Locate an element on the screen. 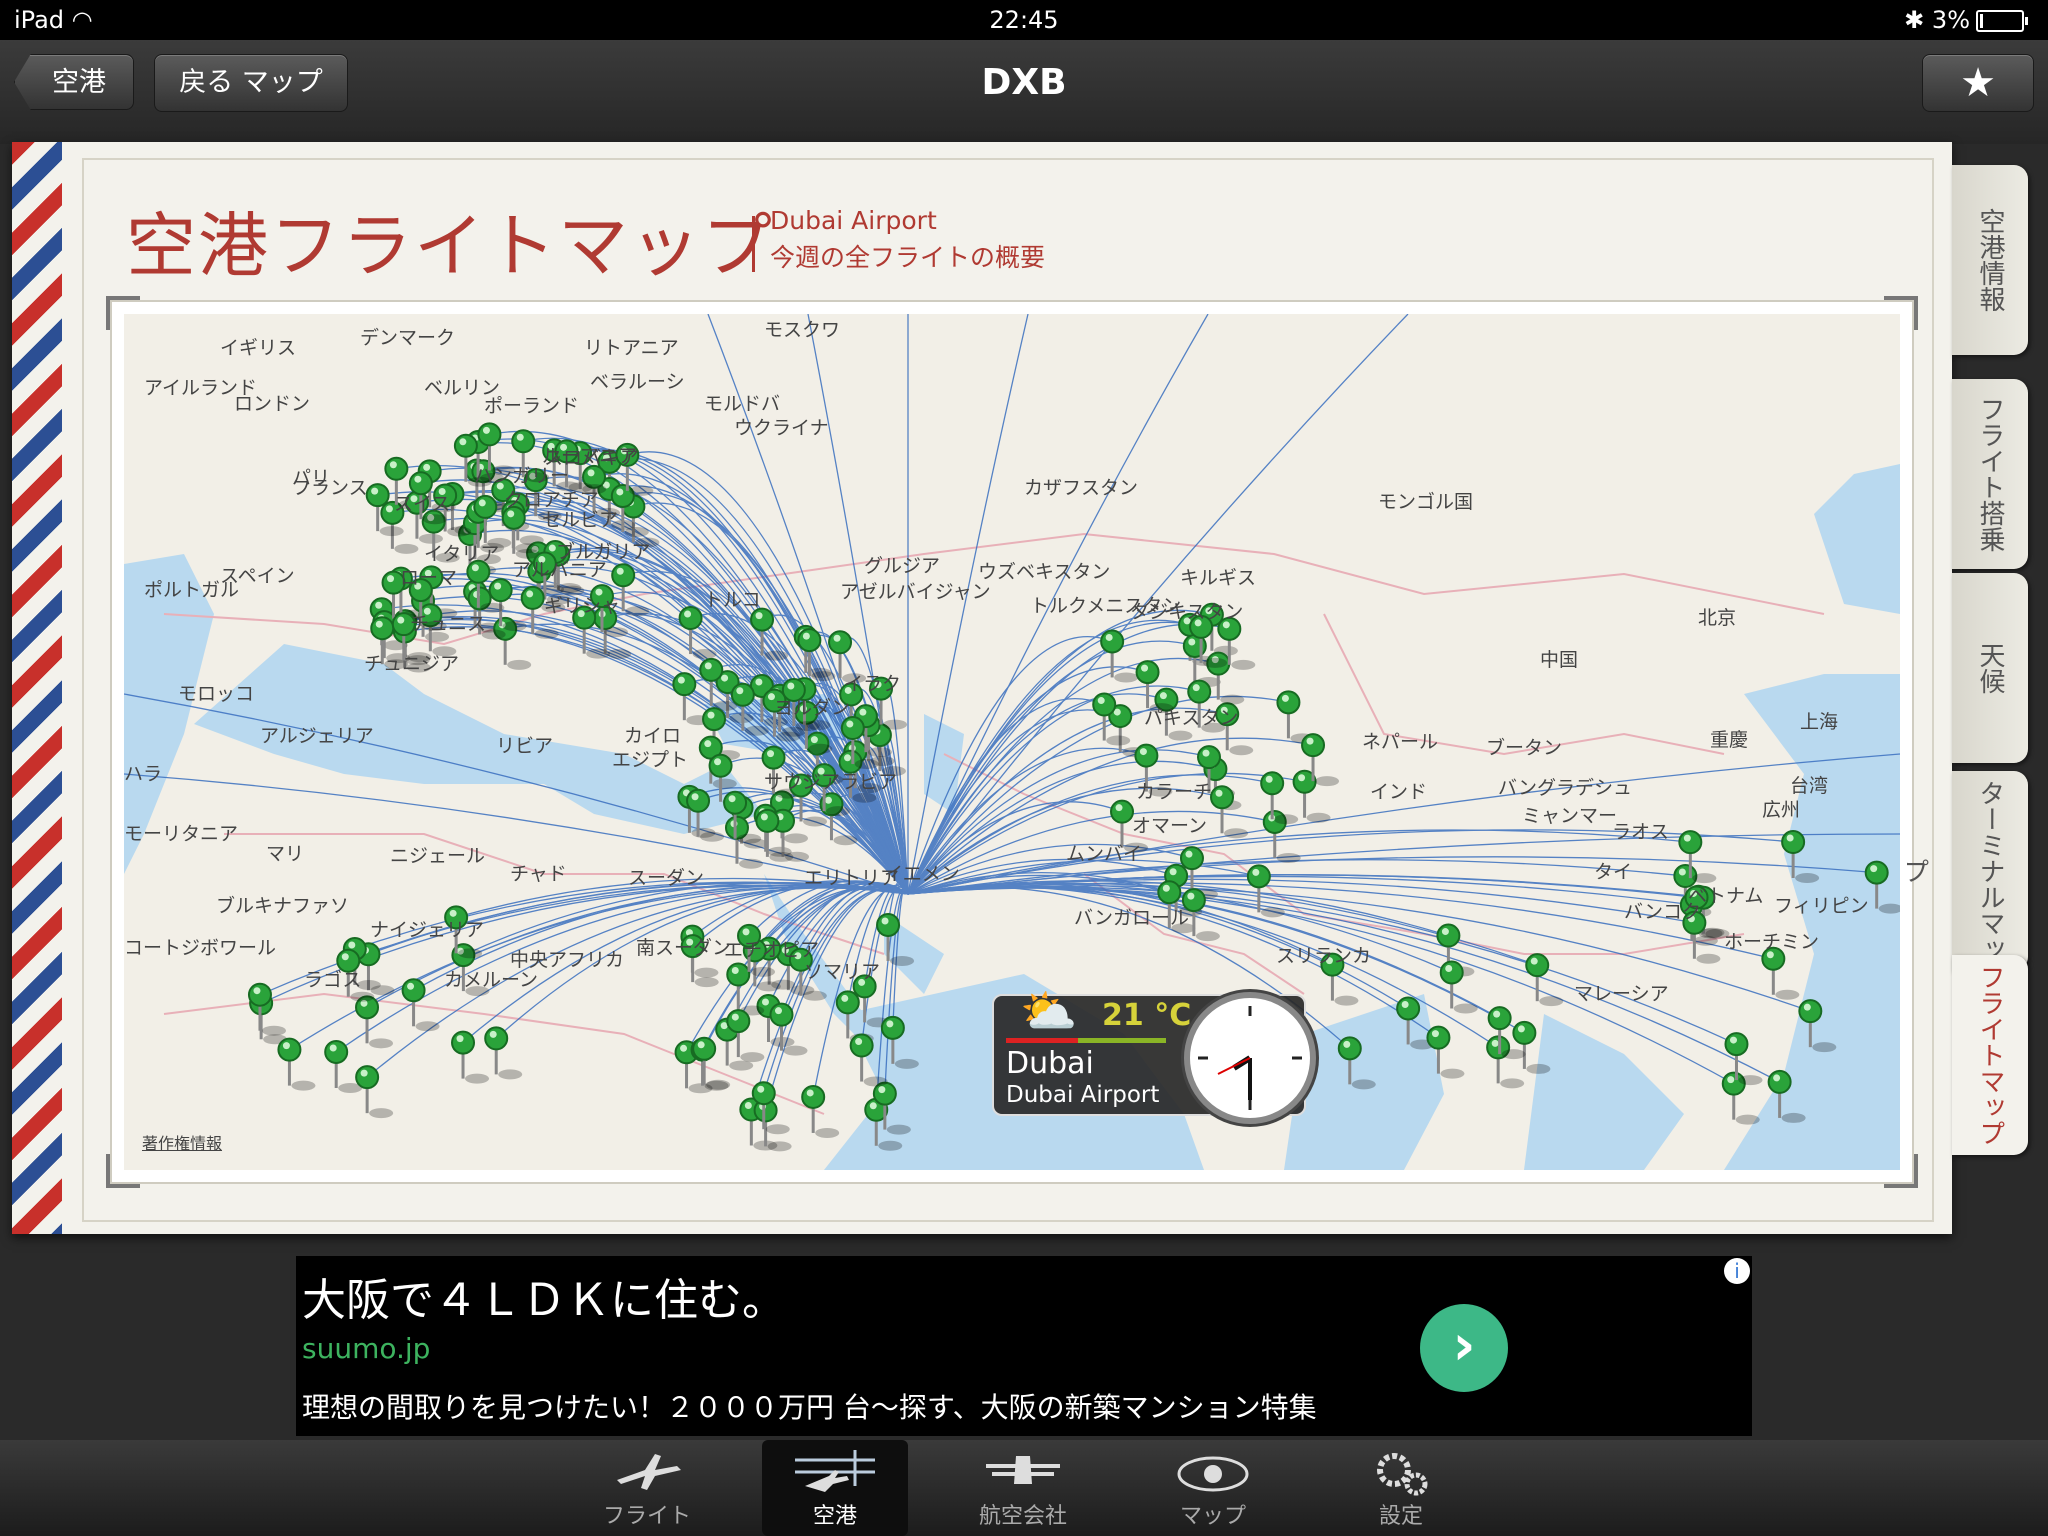  tab-airport-info: 空港情報 is located at coordinates (1990, 260).